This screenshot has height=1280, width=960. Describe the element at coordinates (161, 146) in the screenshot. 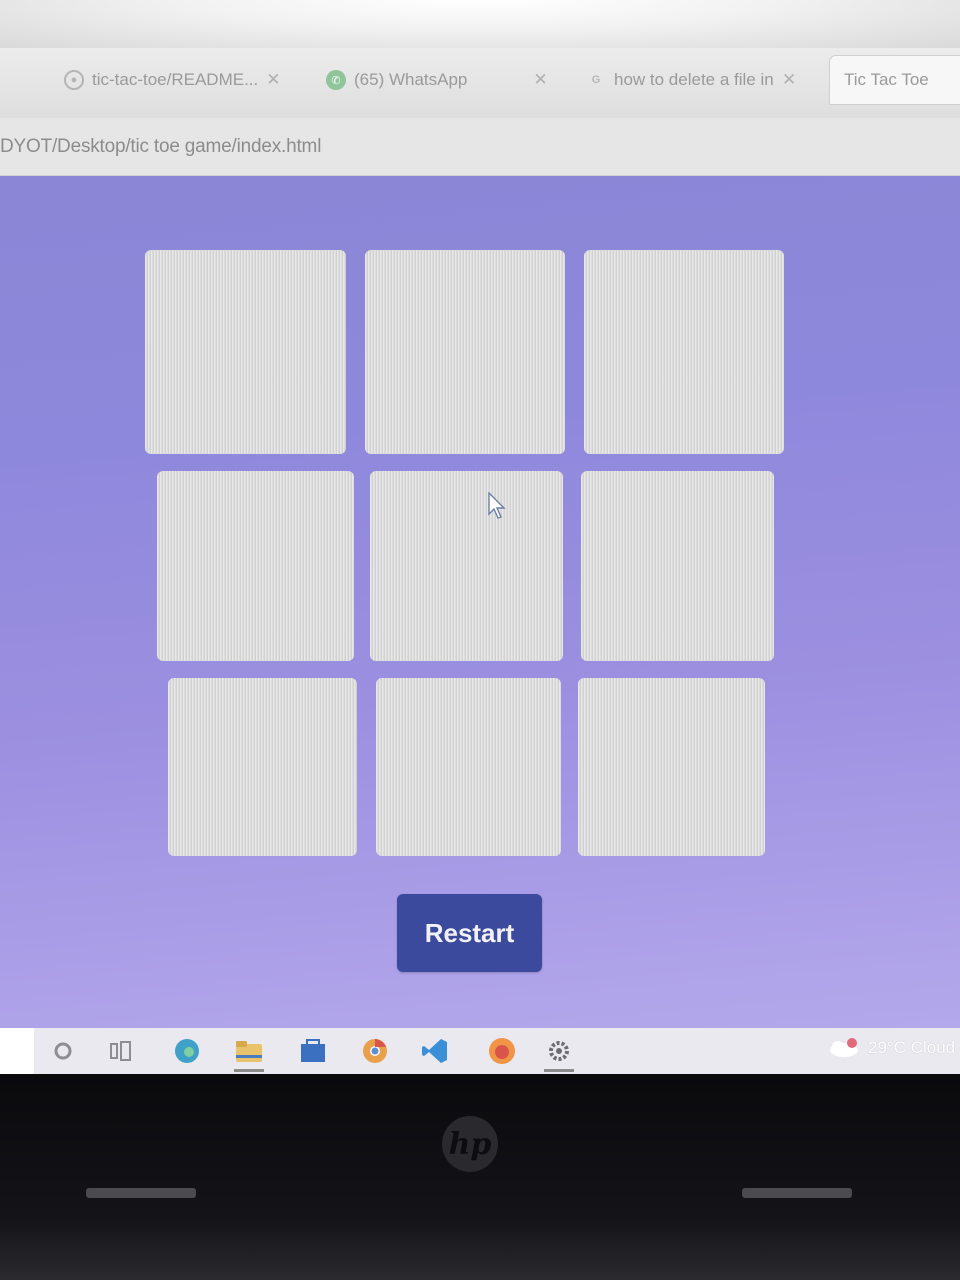

I see `url-text: DYOT/Desktop/tic toe game/index.html` at that location.